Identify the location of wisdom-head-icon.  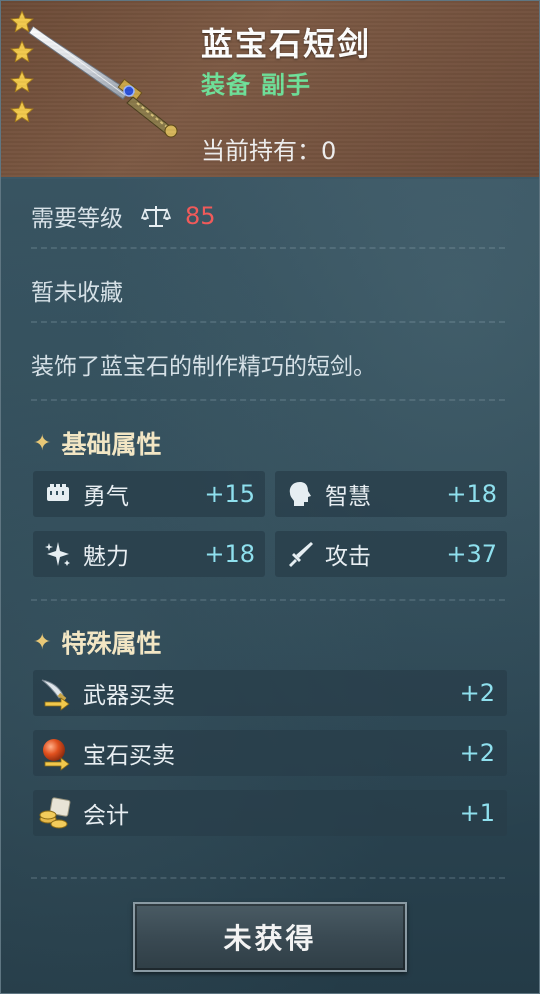
(300, 494).